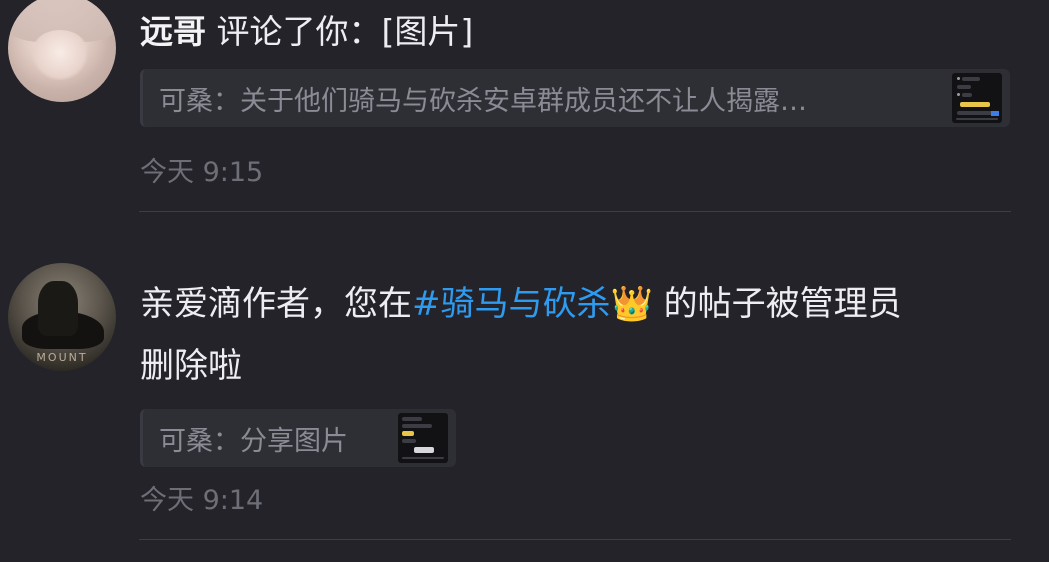 This screenshot has width=1049, height=562. What do you see at coordinates (173, 31) in the screenshot?
I see `author-name: 远哥` at bounding box center [173, 31].